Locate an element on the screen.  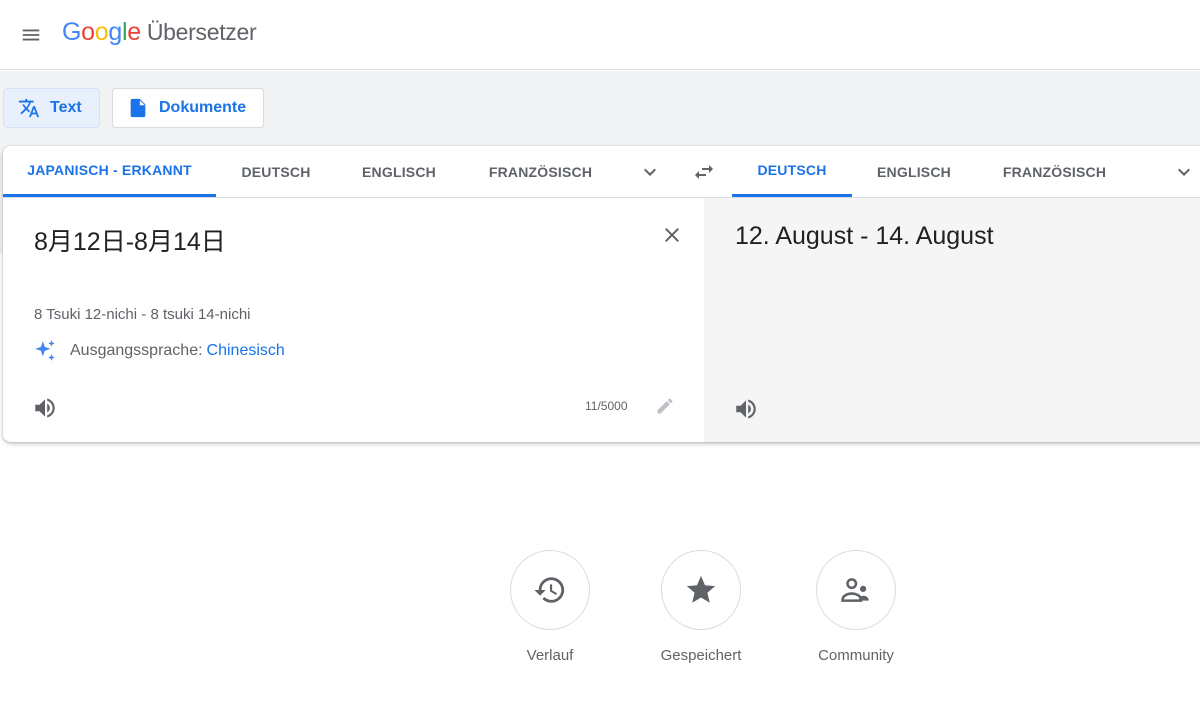
text-mode-label: Text is located at coordinates (66, 107).